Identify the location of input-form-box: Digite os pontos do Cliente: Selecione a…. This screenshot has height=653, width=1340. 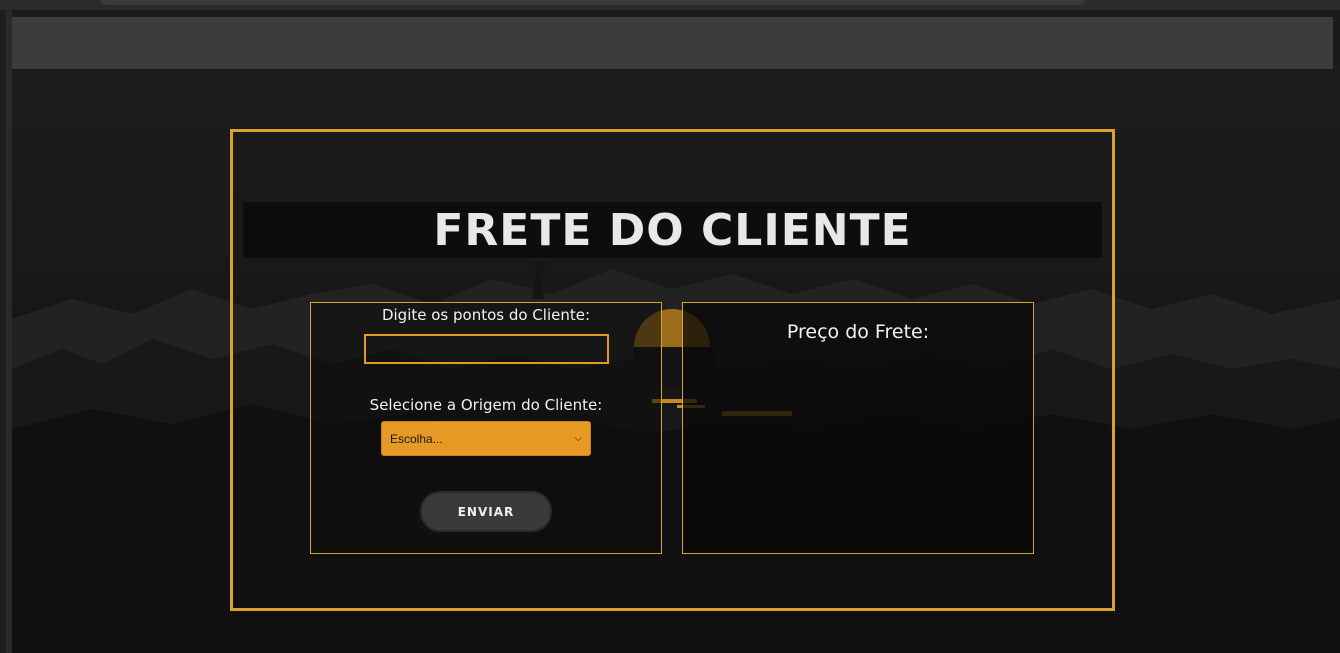
(486, 428).